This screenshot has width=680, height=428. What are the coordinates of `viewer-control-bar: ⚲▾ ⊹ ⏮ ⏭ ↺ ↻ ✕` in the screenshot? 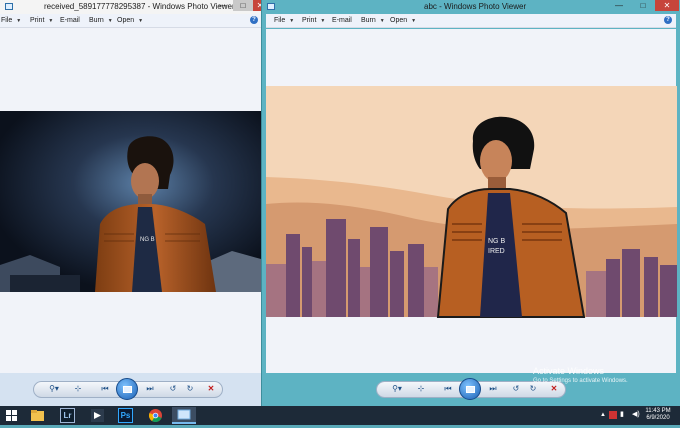 It's located at (130, 389).